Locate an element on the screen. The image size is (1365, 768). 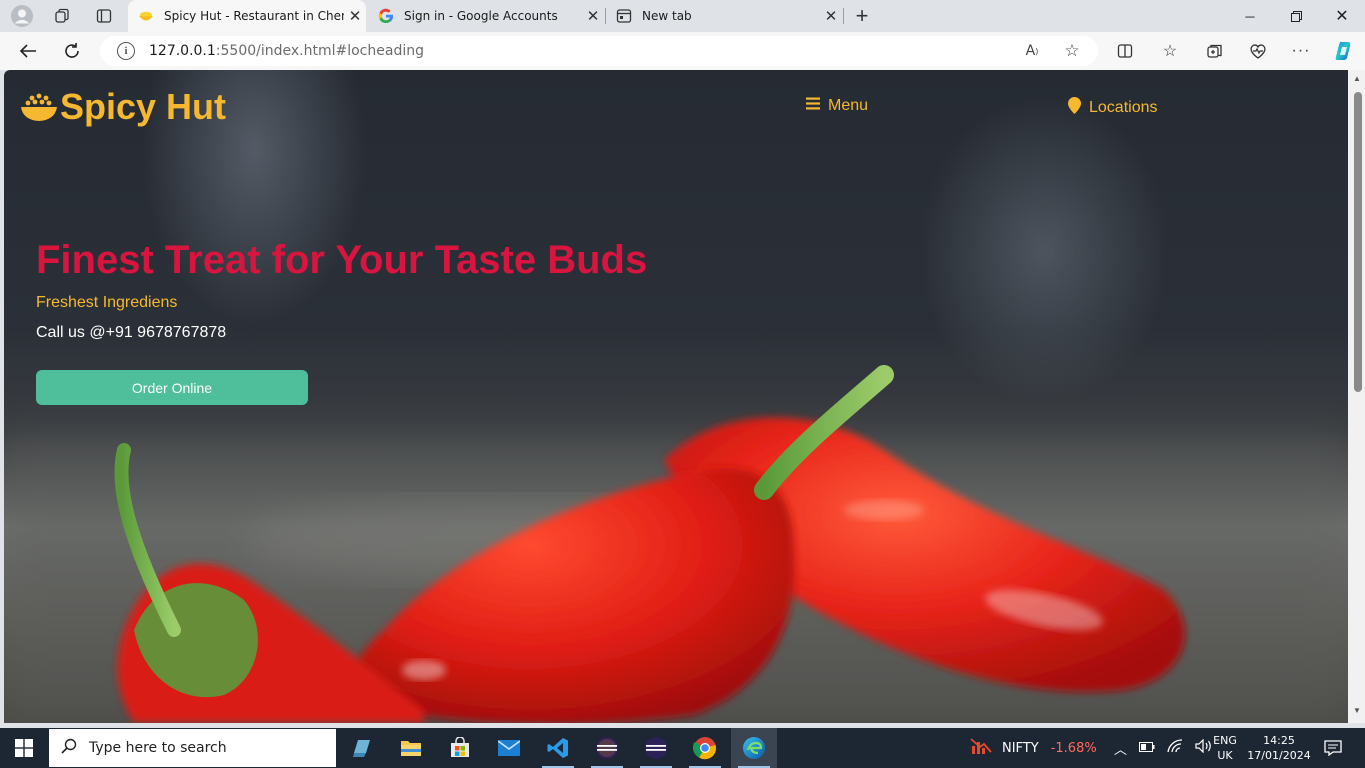
site-logo: Spicy Hut is located at coordinates (123, 107).